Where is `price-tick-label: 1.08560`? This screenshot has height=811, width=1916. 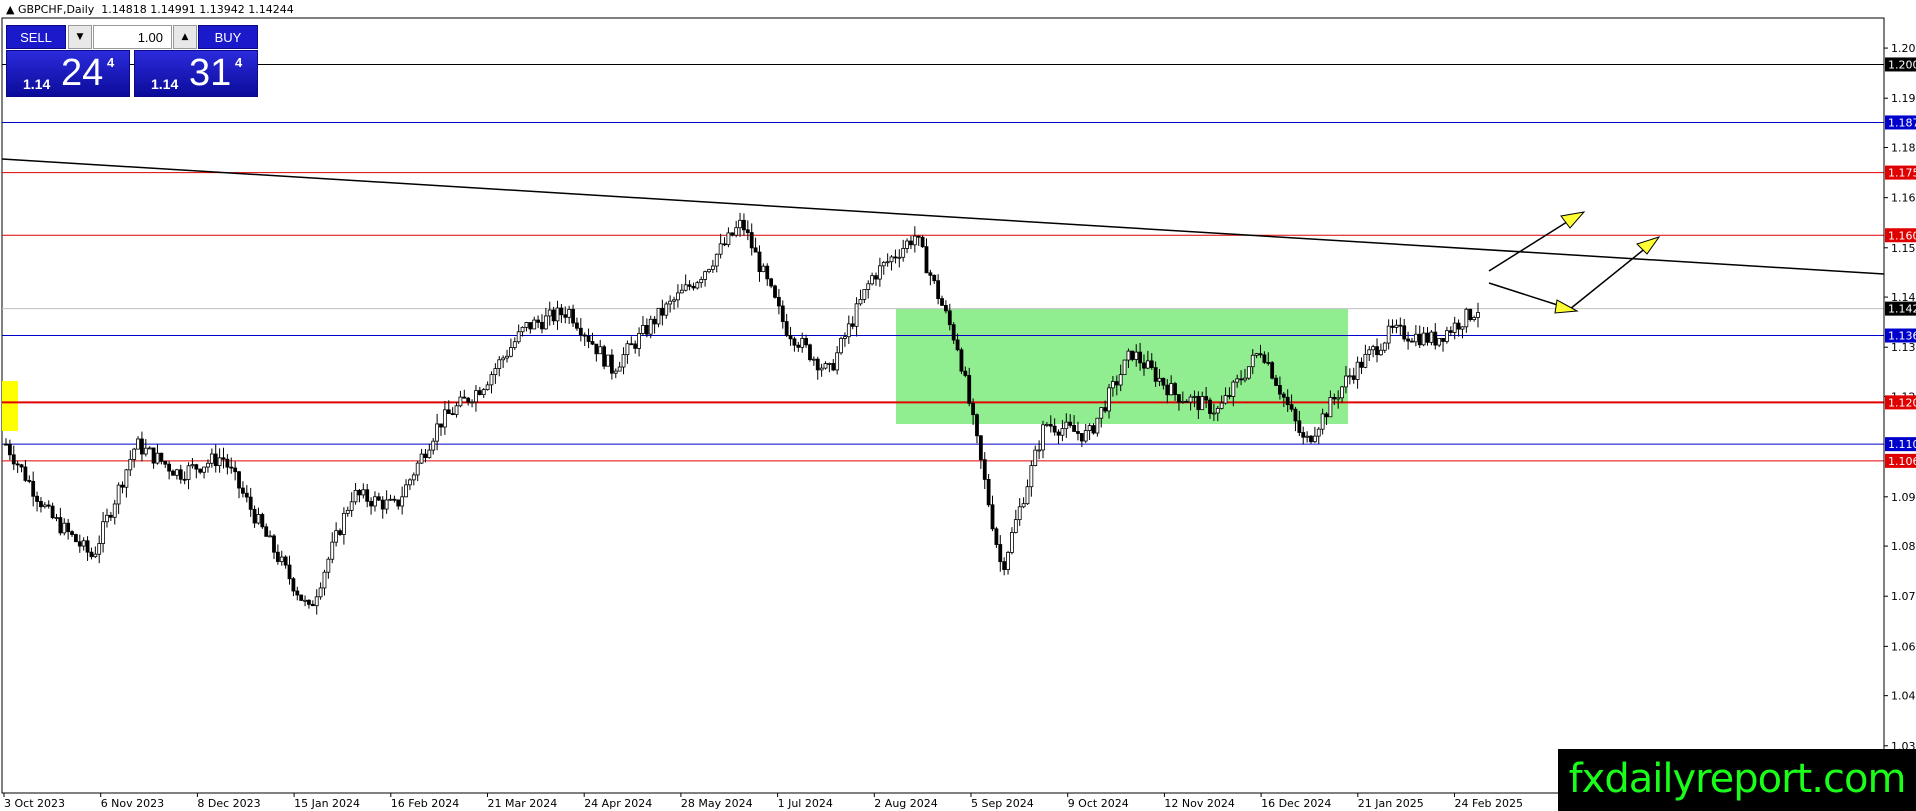
price-tick-label: 1.08560 is located at coordinates (1903, 546).